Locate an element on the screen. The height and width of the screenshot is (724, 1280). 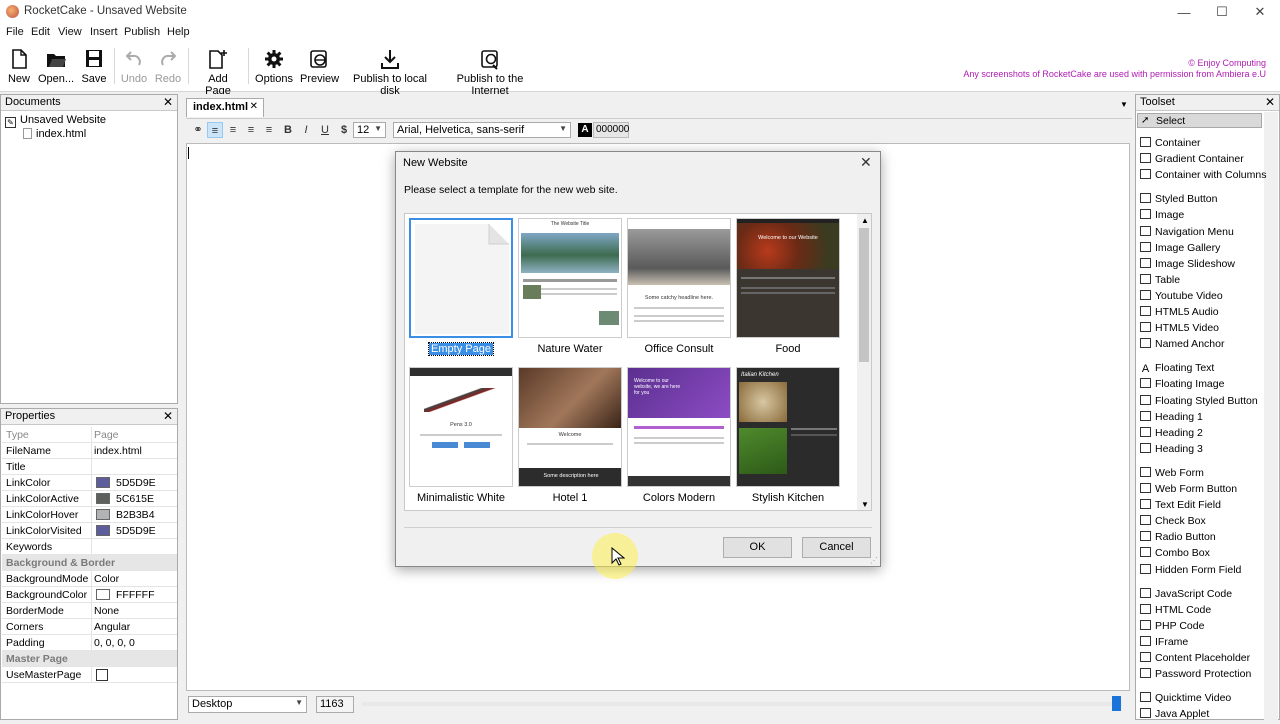
tool-select: ➚ Select is located at coordinates (1199, 120).